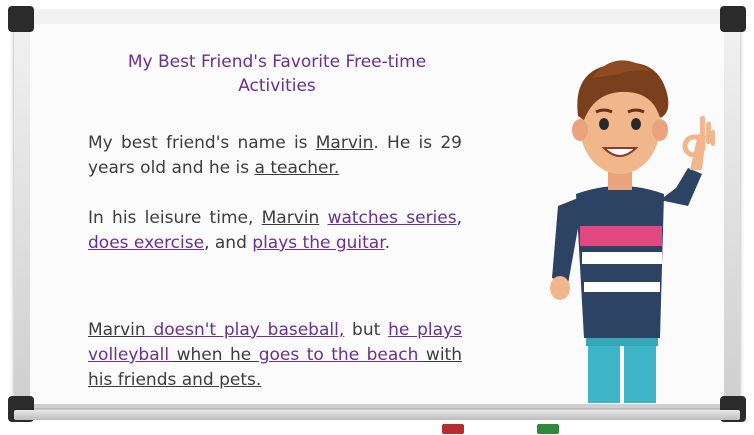 Image resolution: width=754 pixels, height=435 pixels. I want to click on underlined-phrase: a teacher., so click(297, 168).